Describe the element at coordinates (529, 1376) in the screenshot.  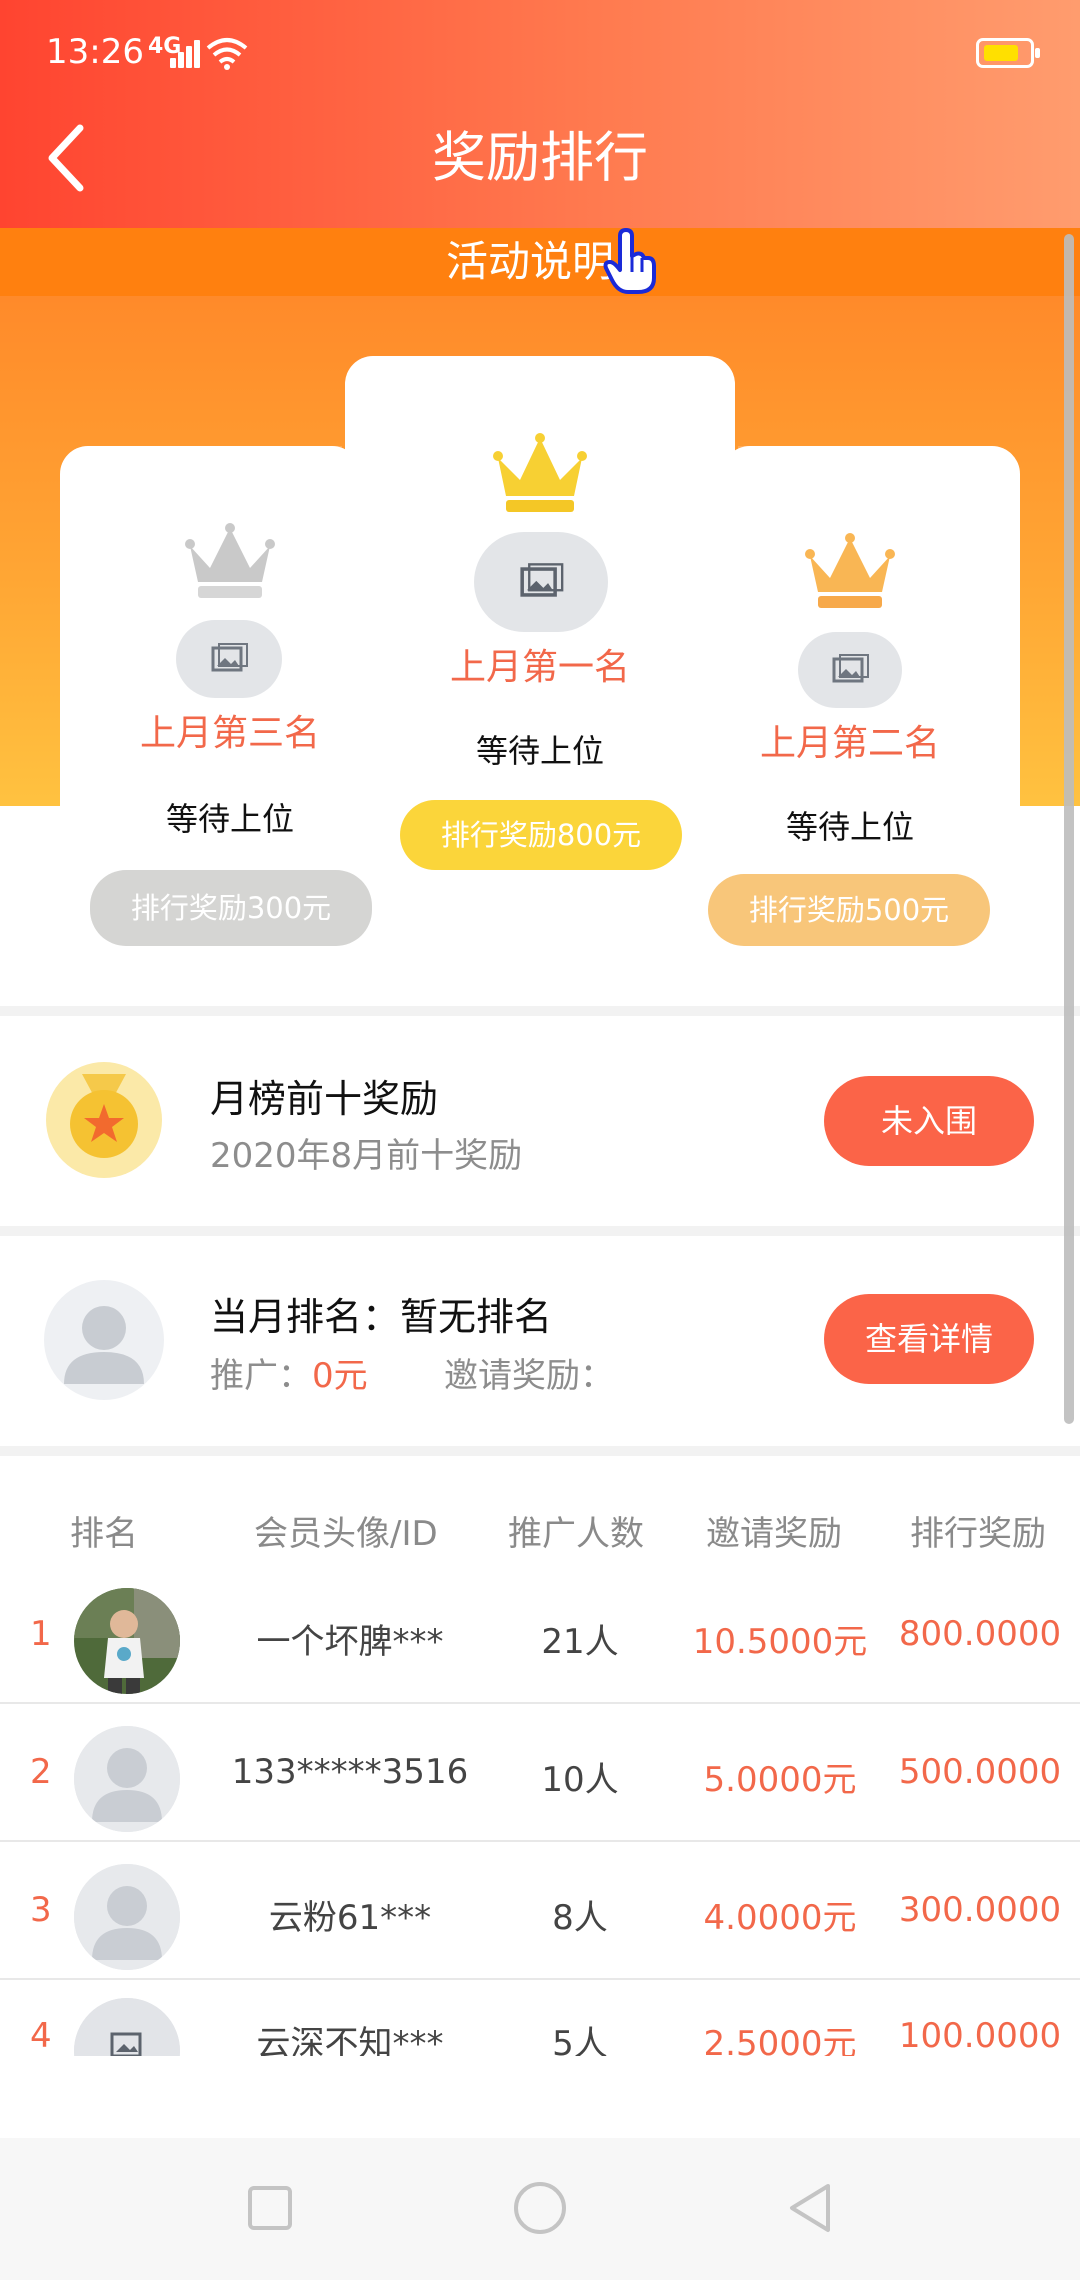
I see `invite-label: 邀请奖励：` at that location.